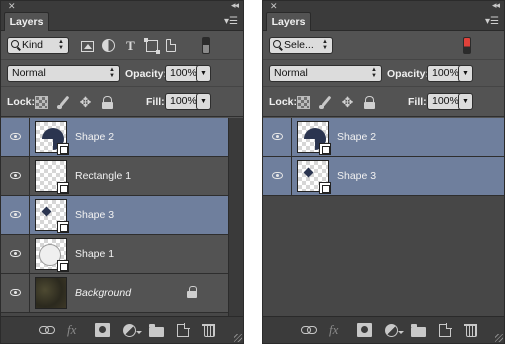  I want to click on adjustment-layer-filter-icon, so click(108, 45).